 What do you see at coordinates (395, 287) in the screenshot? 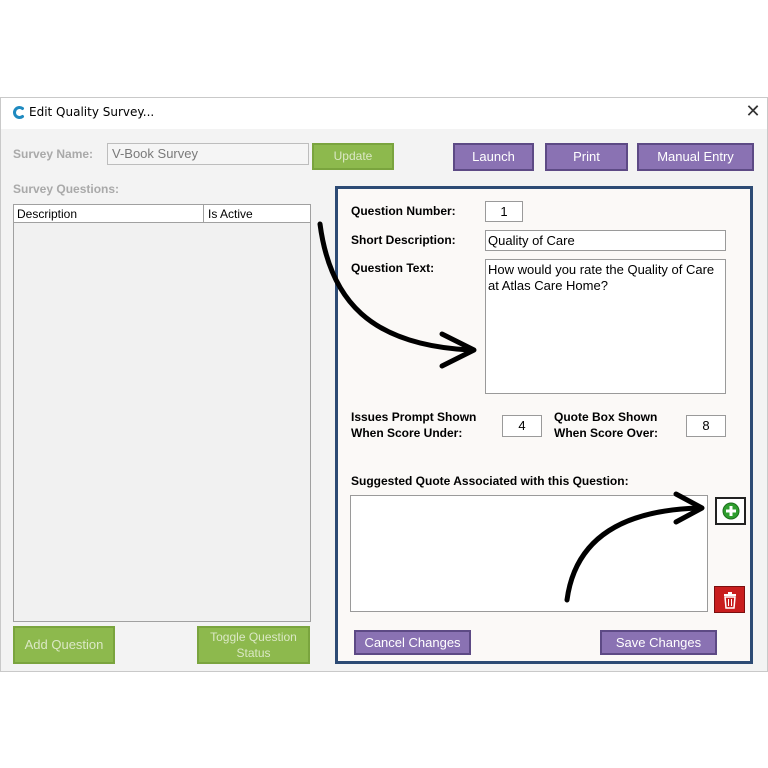
I see `arrow-to-question-text` at bounding box center [395, 287].